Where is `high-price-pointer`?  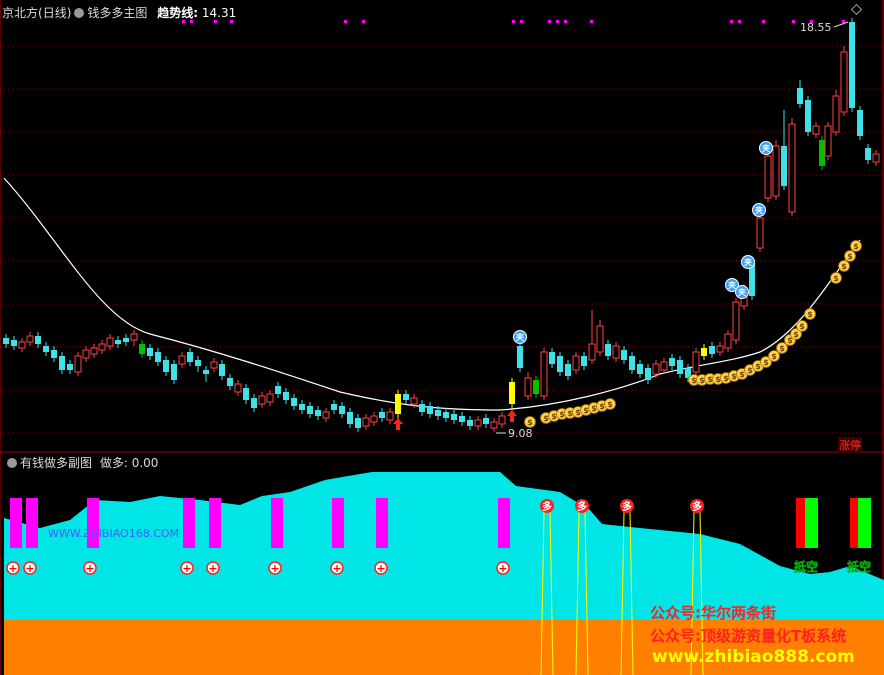 high-price-pointer is located at coordinates (841, 24).